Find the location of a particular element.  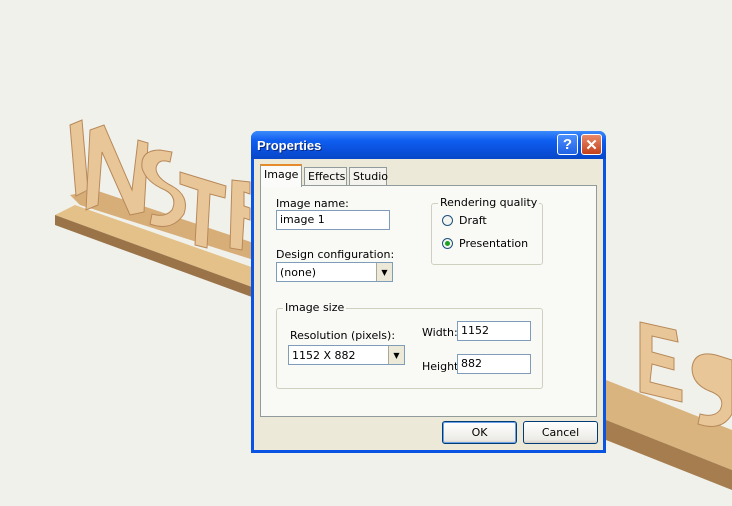

image-size-title: Image size is located at coordinates (315, 307).